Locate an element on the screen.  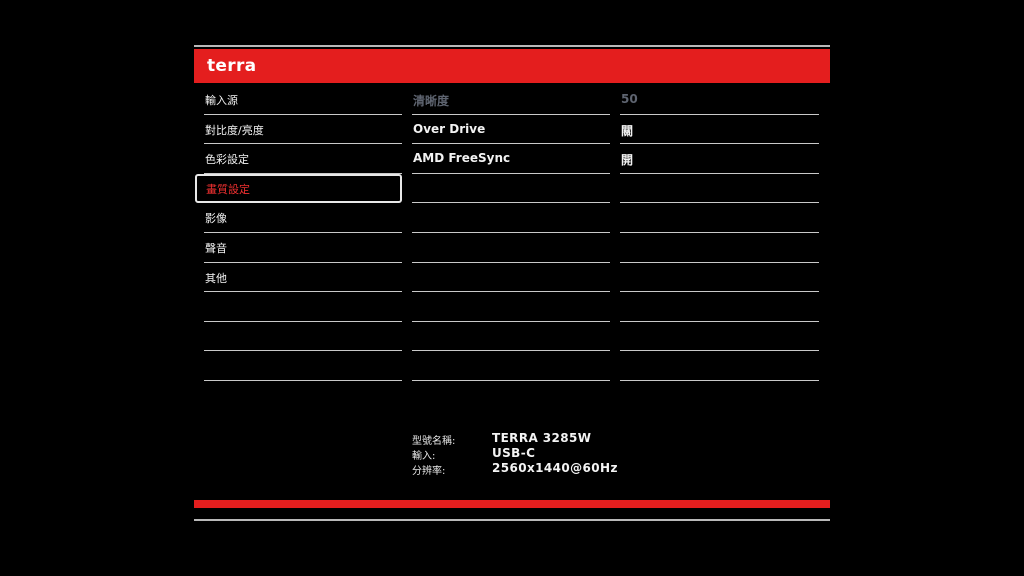
model-value: TERRA 3285W is located at coordinates (542, 438).